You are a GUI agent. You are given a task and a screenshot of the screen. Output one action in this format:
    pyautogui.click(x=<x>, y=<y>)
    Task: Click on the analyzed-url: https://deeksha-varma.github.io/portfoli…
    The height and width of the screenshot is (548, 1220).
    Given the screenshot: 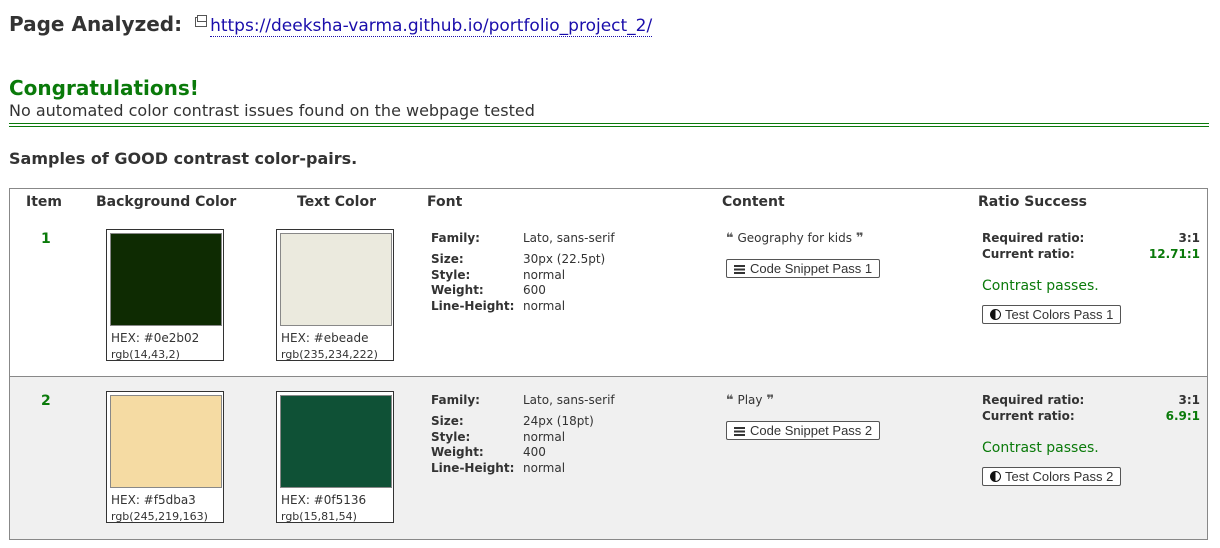 What is the action you would take?
    pyautogui.click(x=424, y=26)
    